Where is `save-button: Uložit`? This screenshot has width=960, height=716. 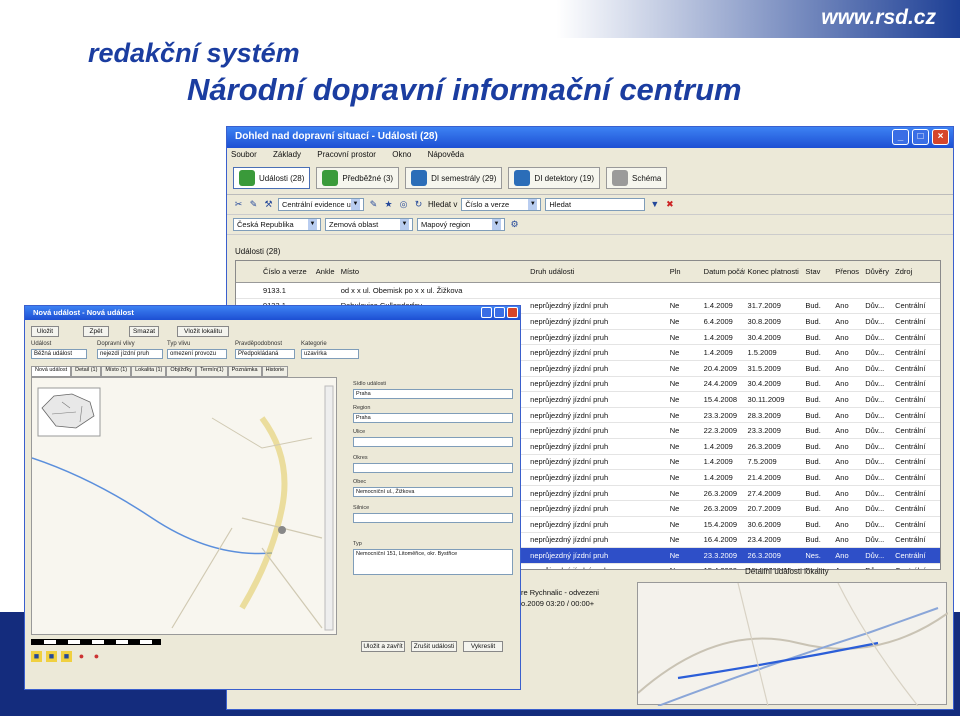
save-button: Uložit is located at coordinates (45, 331).